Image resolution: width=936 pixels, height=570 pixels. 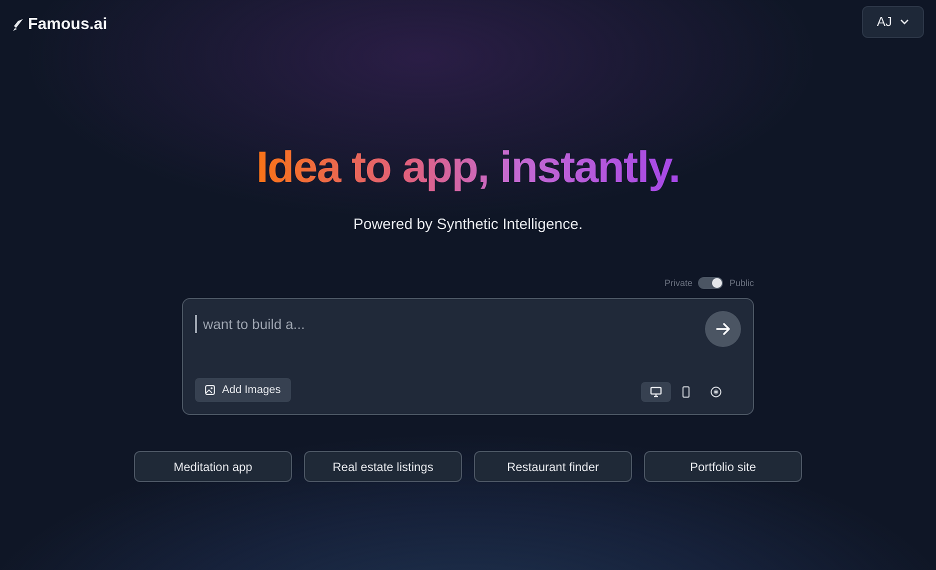 What do you see at coordinates (716, 392) in the screenshot?
I see `asterisk-circle-icon` at bounding box center [716, 392].